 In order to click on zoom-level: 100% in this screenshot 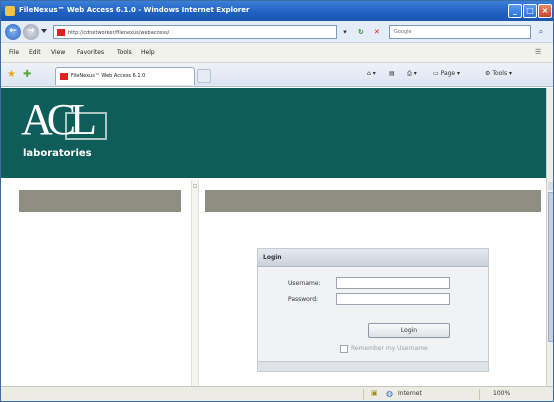, I will do `click(501, 393)`.